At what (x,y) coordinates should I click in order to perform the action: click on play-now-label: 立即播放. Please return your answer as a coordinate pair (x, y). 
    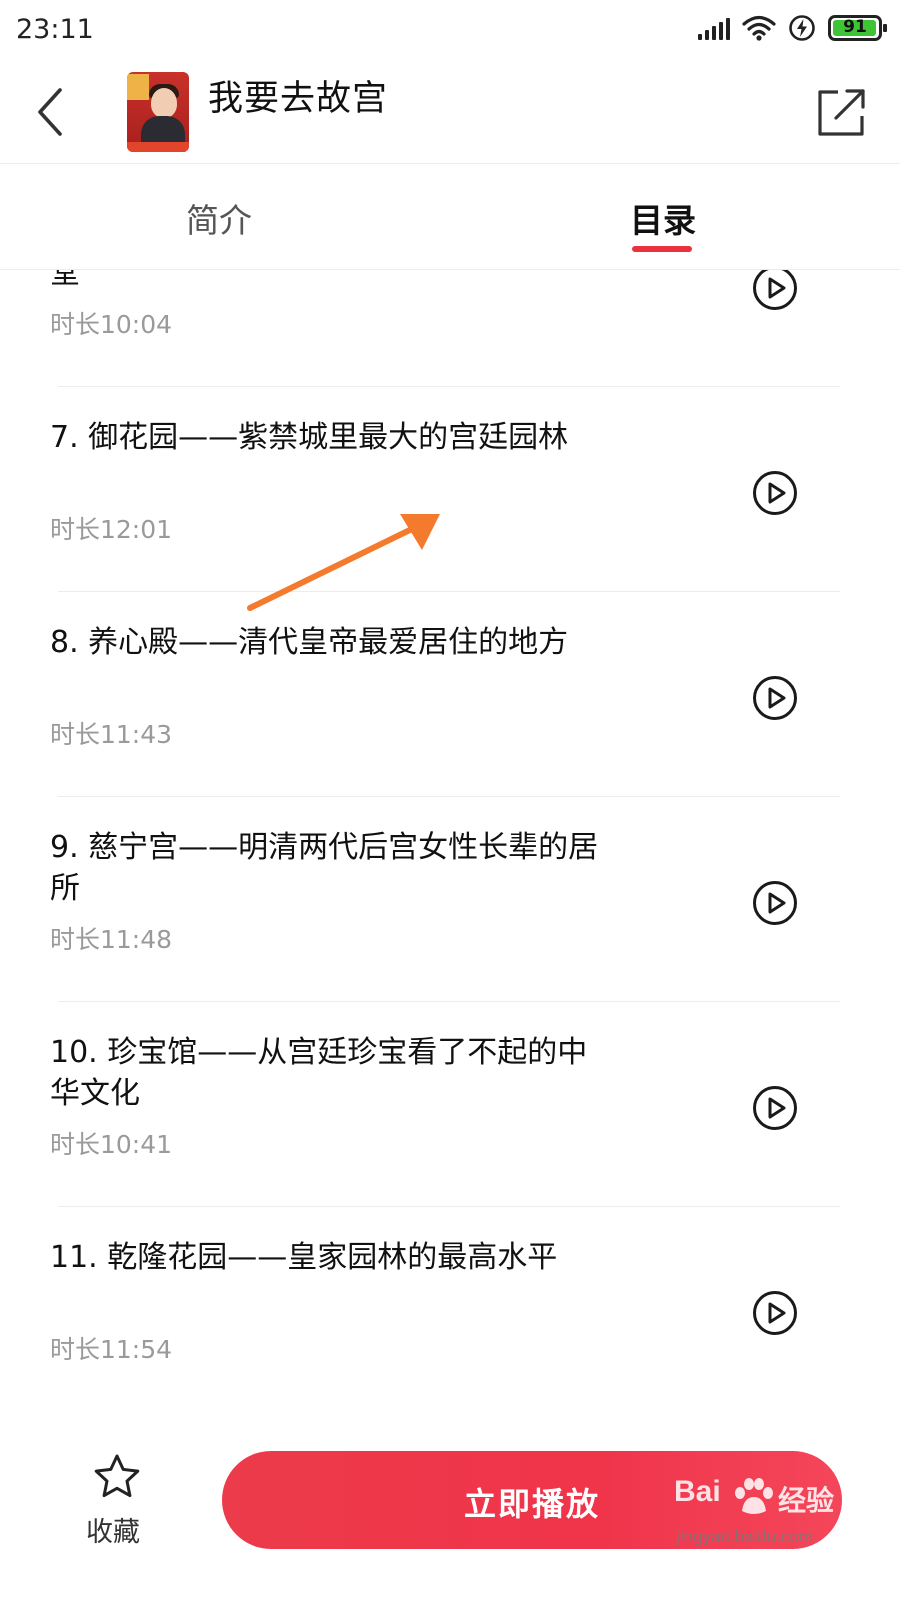
    Looking at the image, I should click on (531, 1504).